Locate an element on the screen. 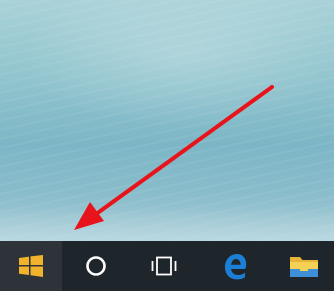 This screenshot has height=291, width=334. file-explorer-button is located at coordinates (304, 266).